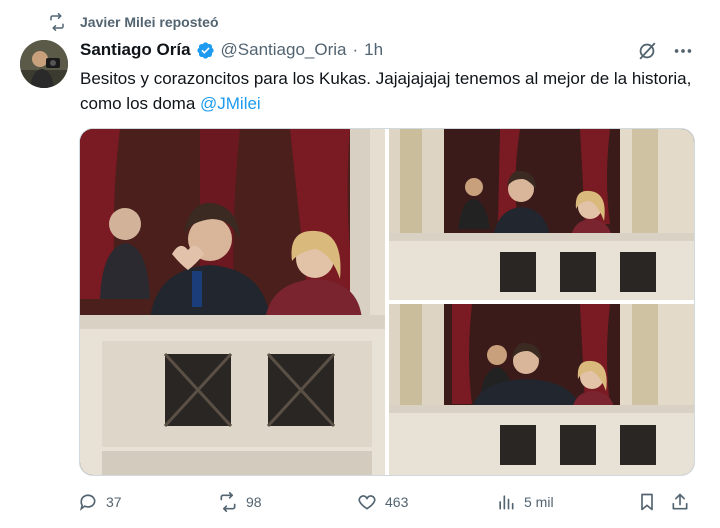  What do you see at coordinates (240, 502) in the screenshot?
I see `repost-button: 98` at bounding box center [240, 502].